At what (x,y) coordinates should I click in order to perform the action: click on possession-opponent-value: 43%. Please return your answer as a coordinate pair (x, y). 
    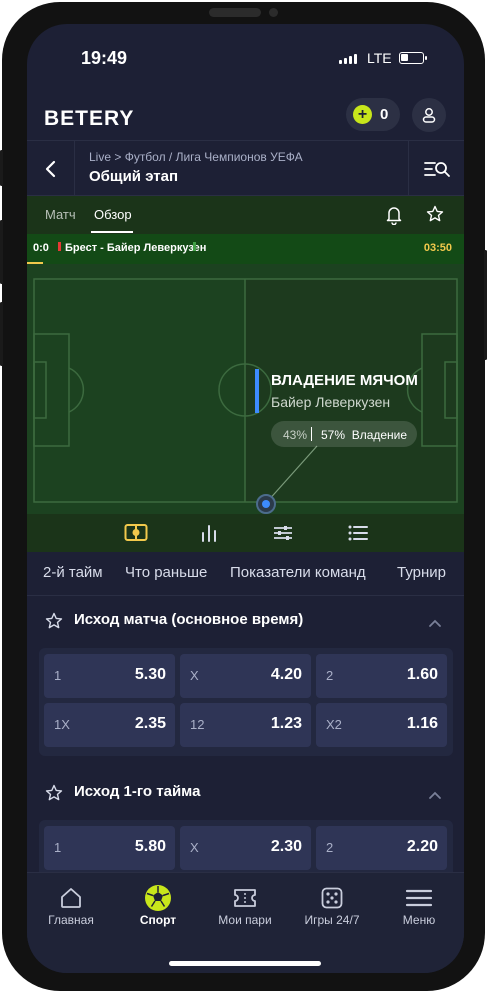
    Looking at the image, I should click on (295, 435).